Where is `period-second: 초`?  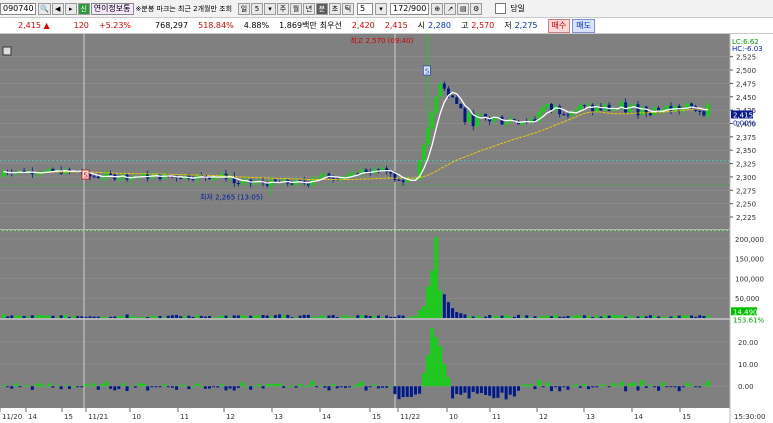 period-second: 초 is located at coordinates (335, 8).